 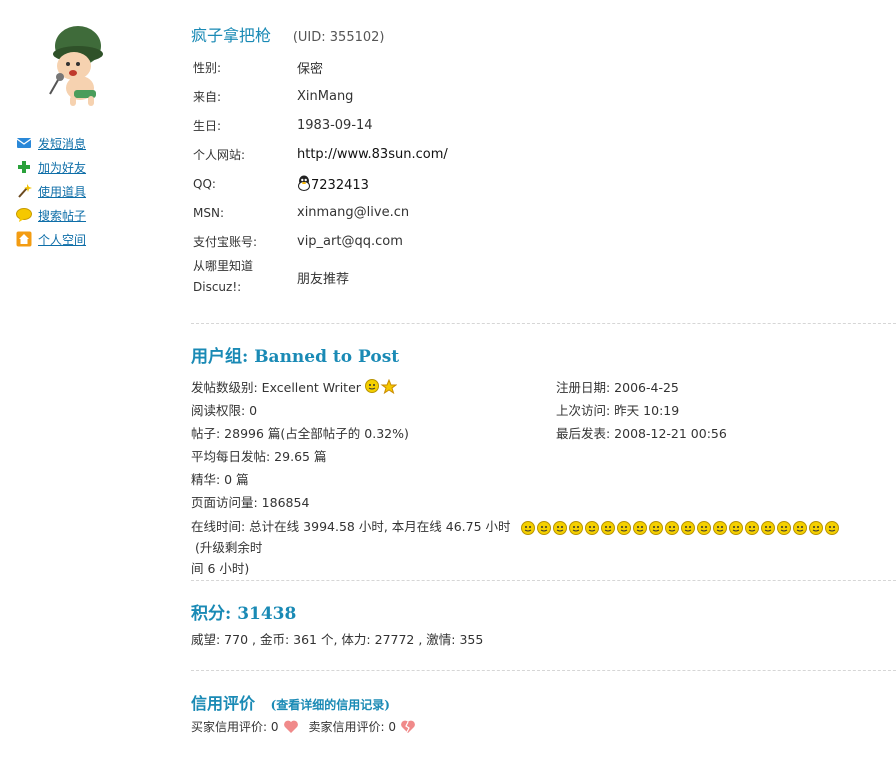 I want to click on website-link: http://www.83sun.com/, so click(x=372, y=154).